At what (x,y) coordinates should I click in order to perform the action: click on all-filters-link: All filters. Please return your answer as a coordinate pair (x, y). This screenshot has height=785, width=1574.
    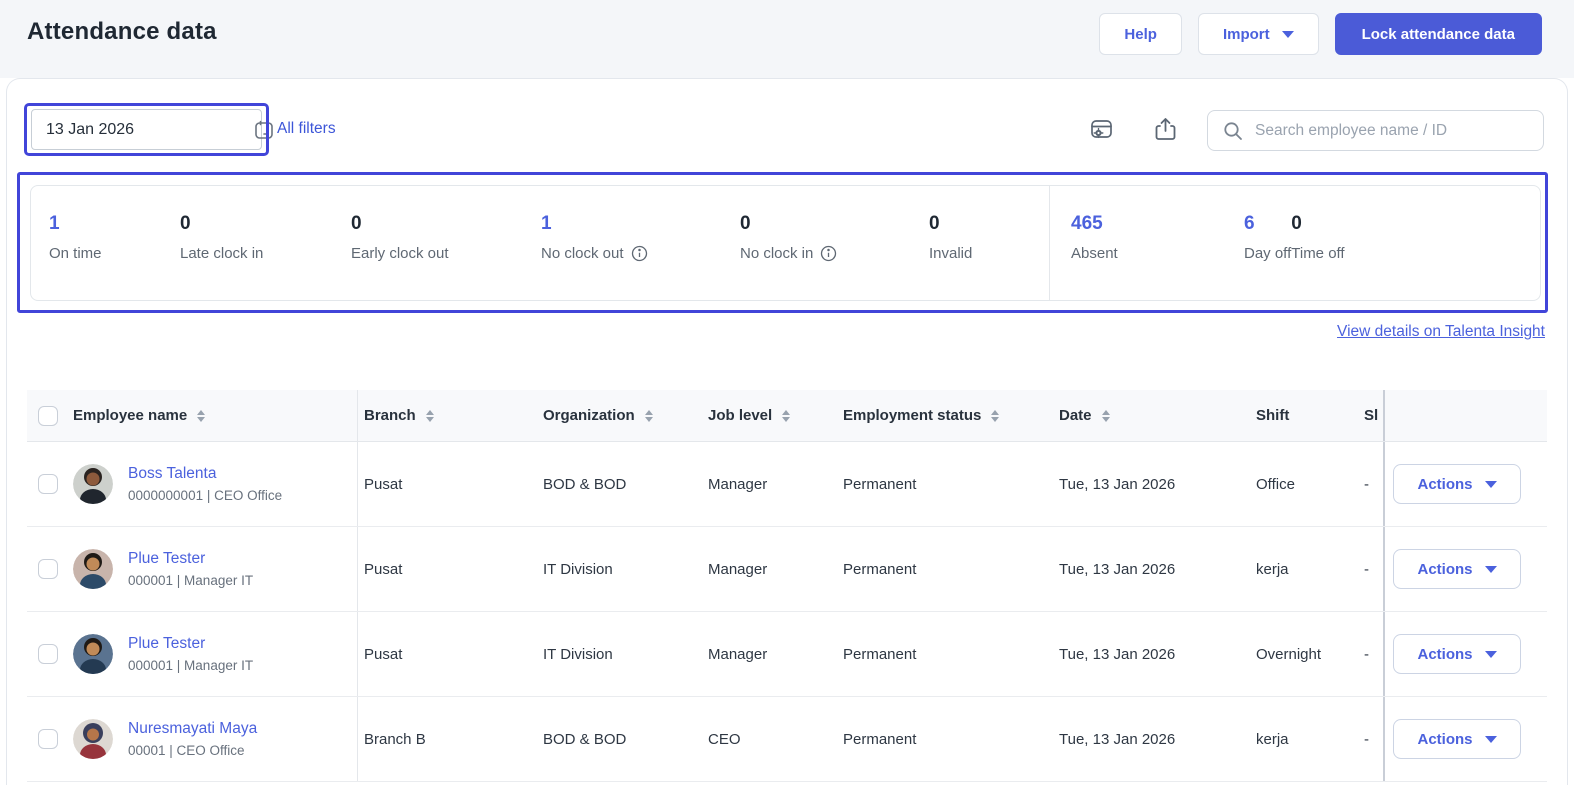
    Looking at the image, I should click on (306, 129).